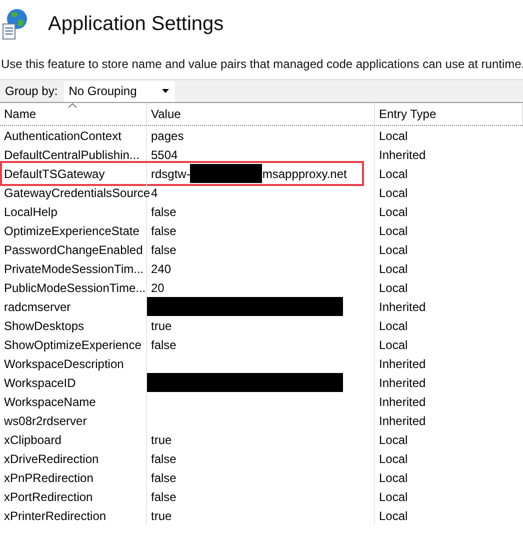 This screenshot has height=534, width=523. What do you see at coordinates (16, 24) in the screenshot?
I see `globe-document-icon` at bounding box center [16, 24].